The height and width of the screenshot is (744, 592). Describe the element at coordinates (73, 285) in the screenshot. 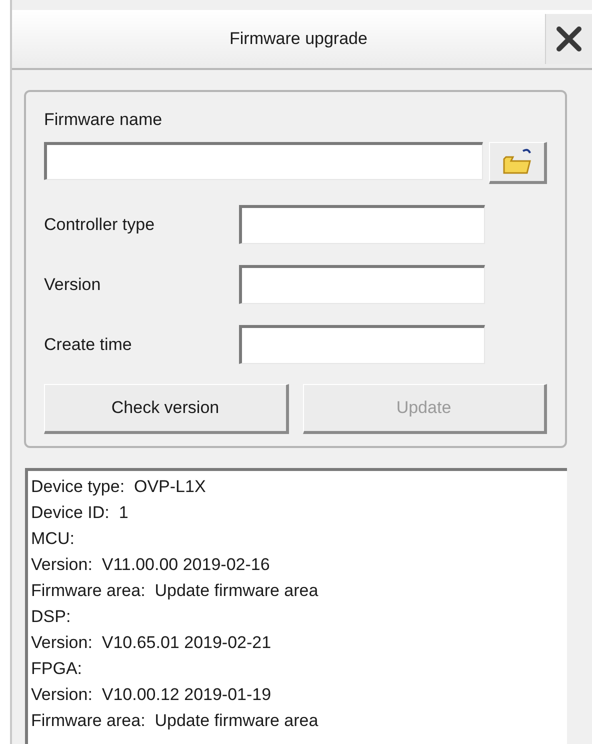

I see `field-label: Version` at that location.